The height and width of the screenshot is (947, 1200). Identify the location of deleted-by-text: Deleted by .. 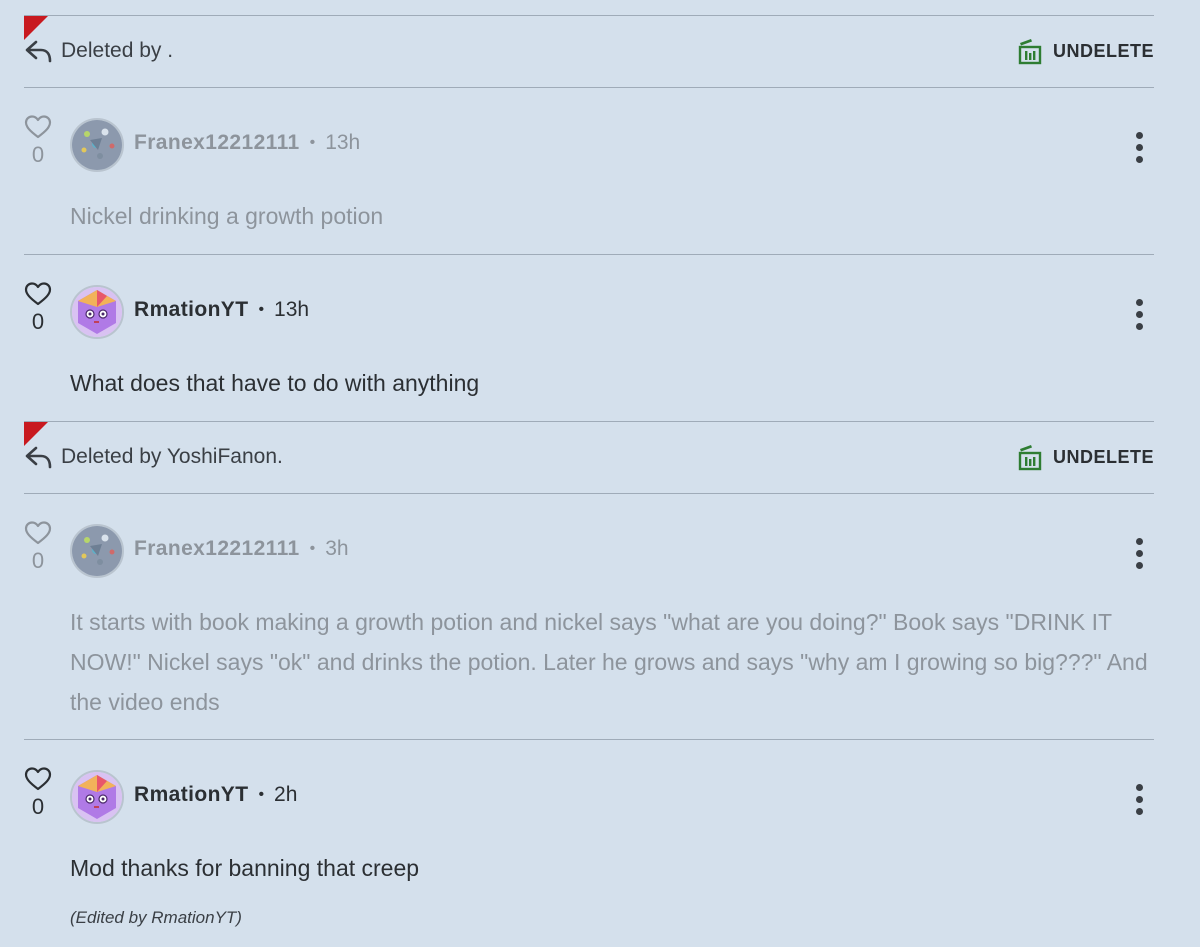
(117, 50).